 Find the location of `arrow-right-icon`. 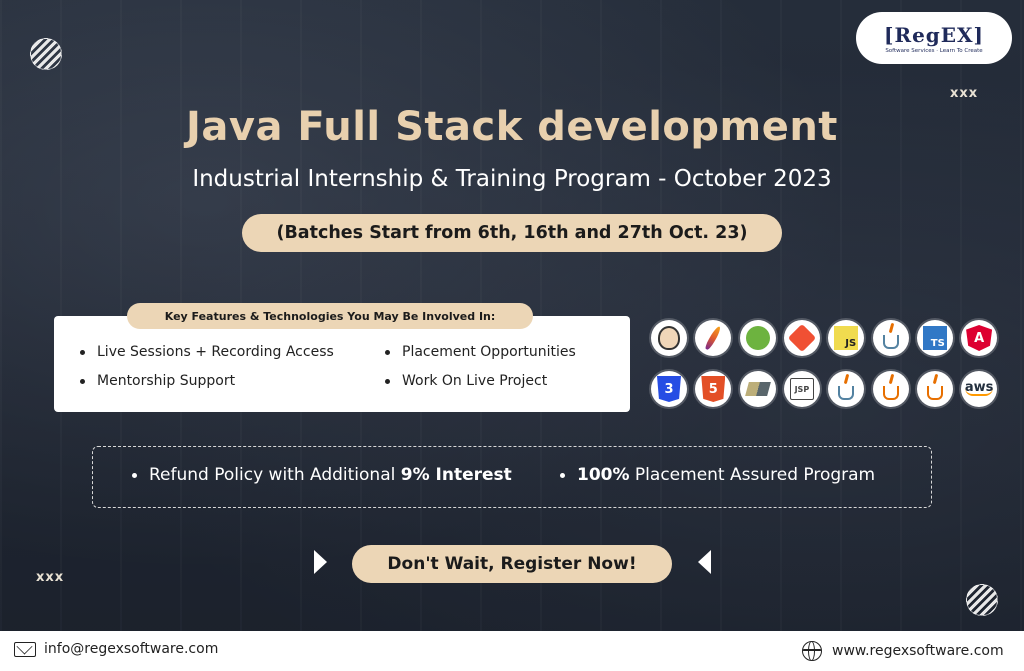

arrow-right-icon is located at coordinates (320, 562).